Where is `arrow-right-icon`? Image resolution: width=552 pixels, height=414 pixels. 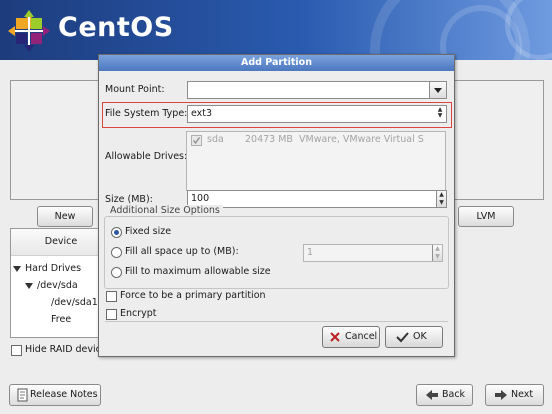 arrow-right-icon is located at coordinates (501, 394).